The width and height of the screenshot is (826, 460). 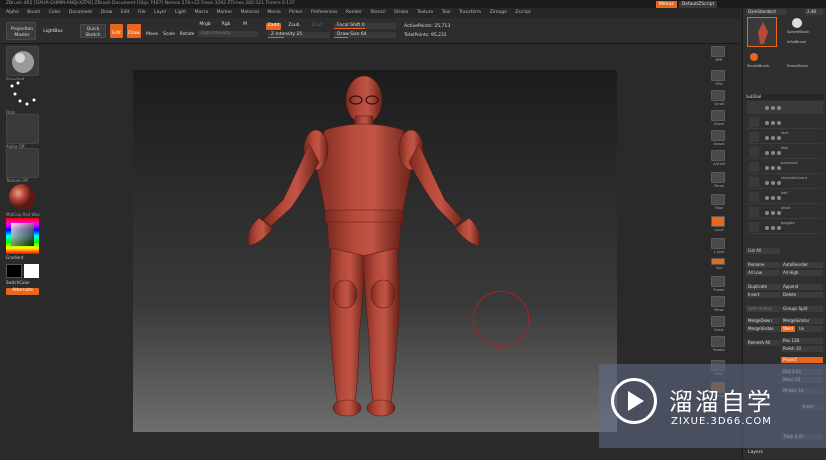 What do you see at coordinates (53, 32) in the screenshot?
I see `lightbox-button: LightBox` at bounding box center [53, 32].